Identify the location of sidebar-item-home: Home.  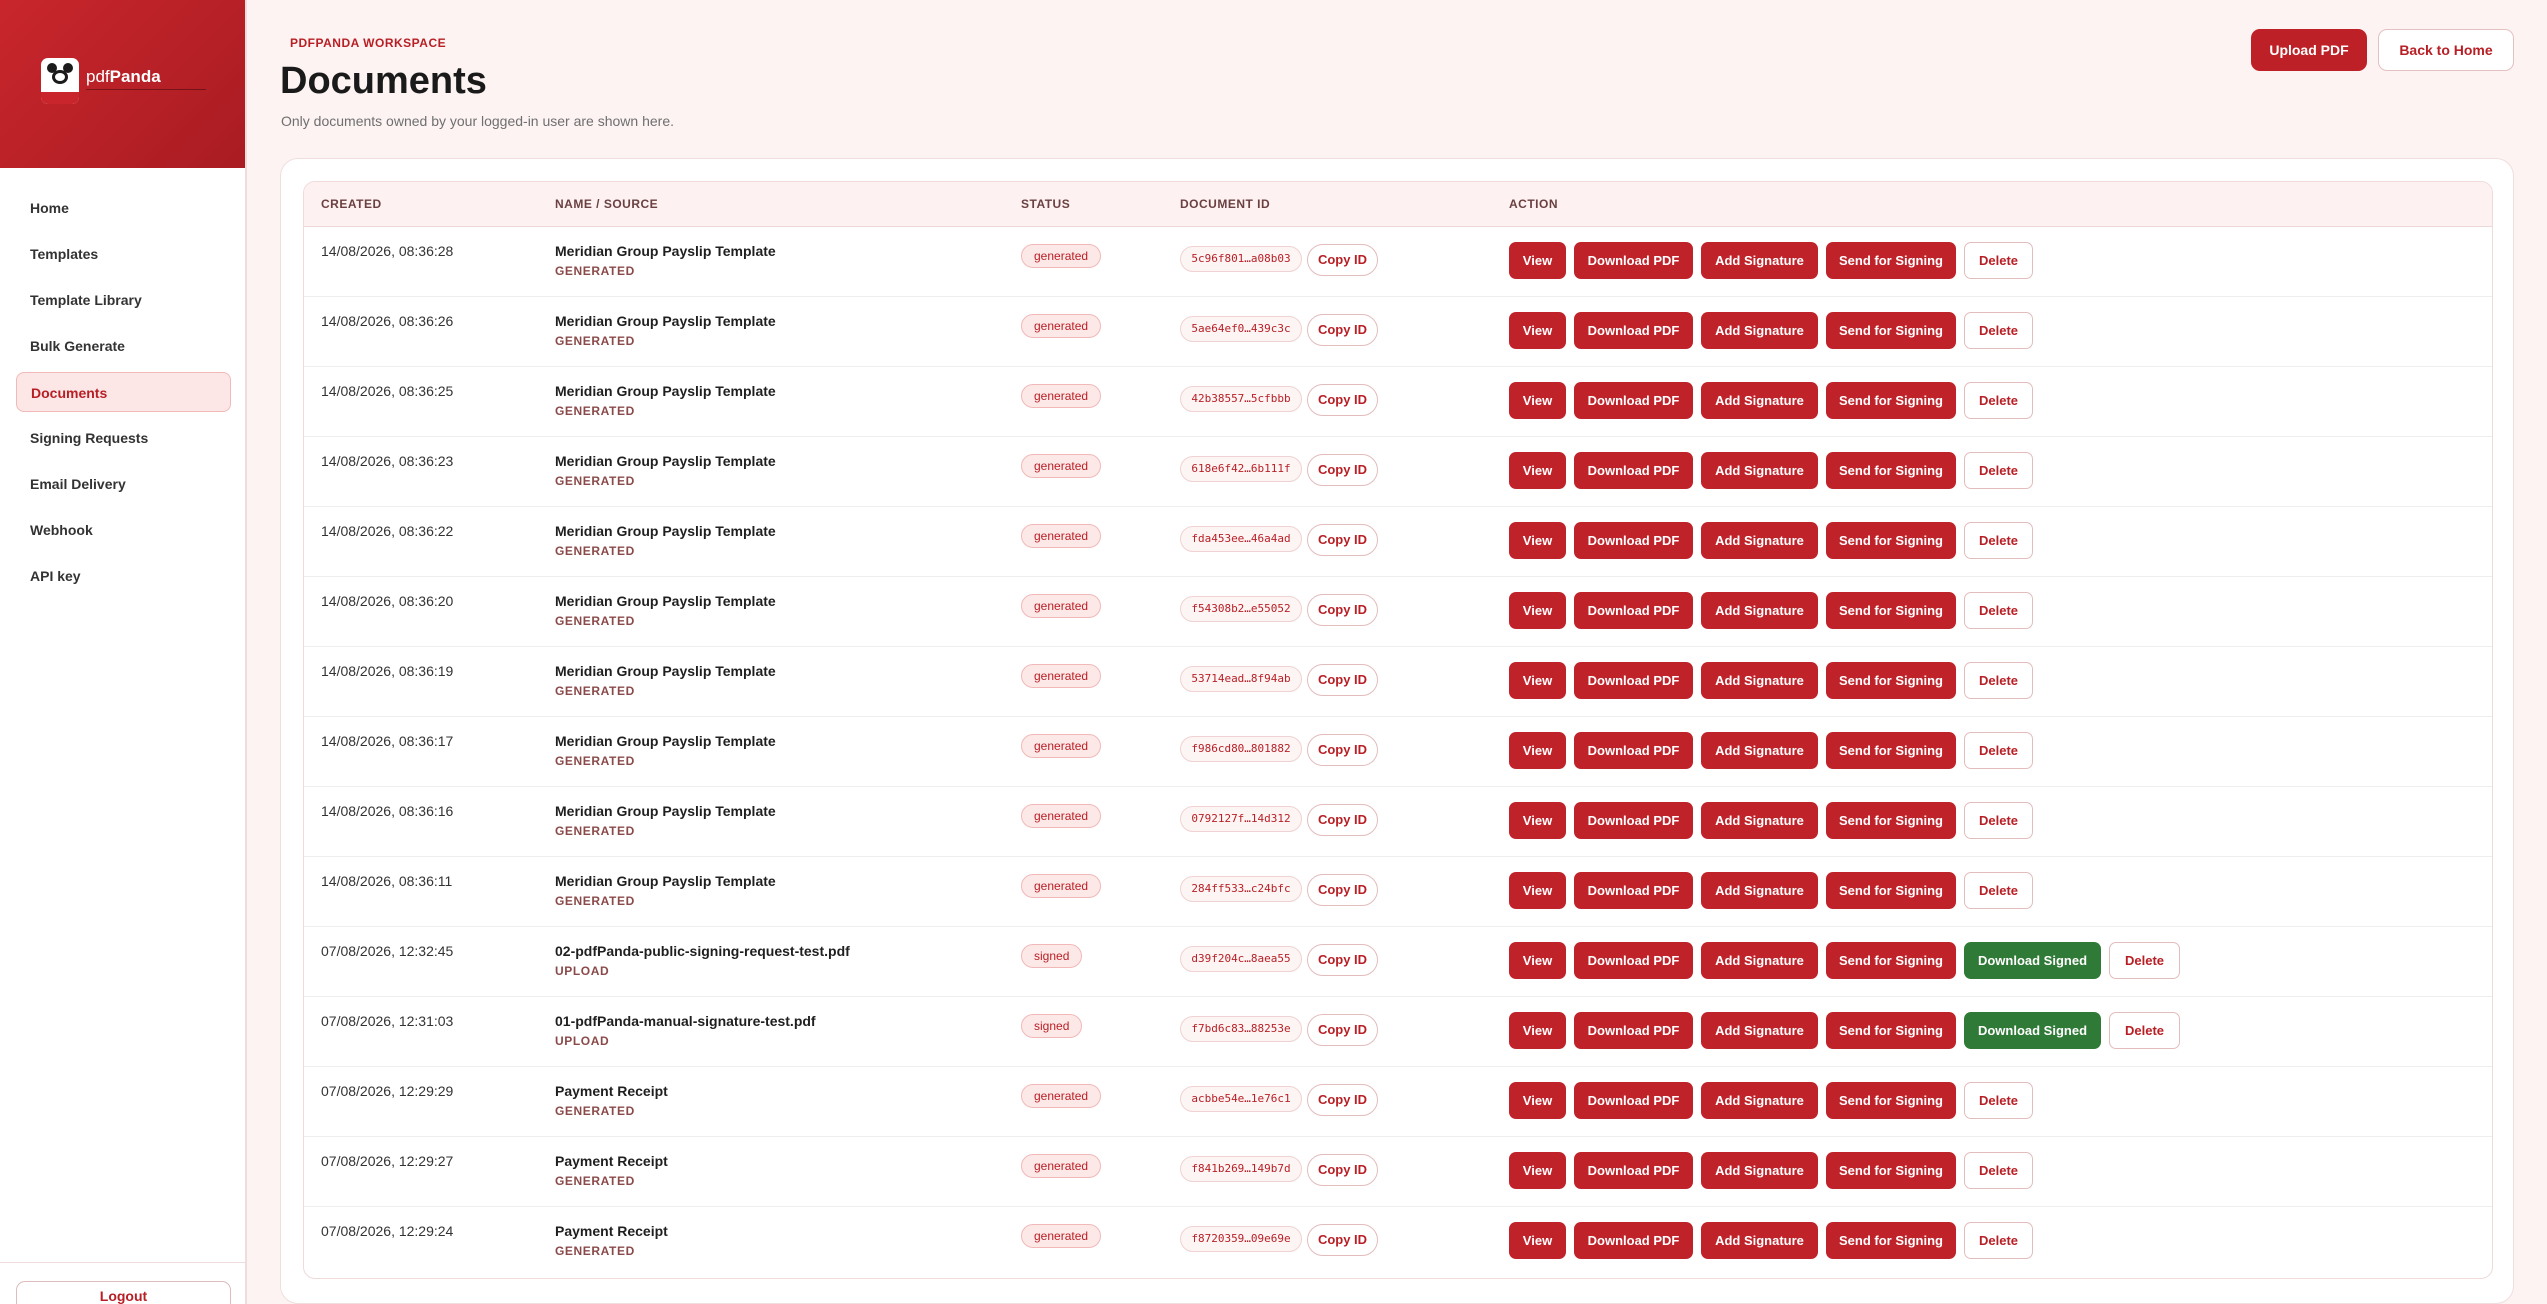
(123, 208).